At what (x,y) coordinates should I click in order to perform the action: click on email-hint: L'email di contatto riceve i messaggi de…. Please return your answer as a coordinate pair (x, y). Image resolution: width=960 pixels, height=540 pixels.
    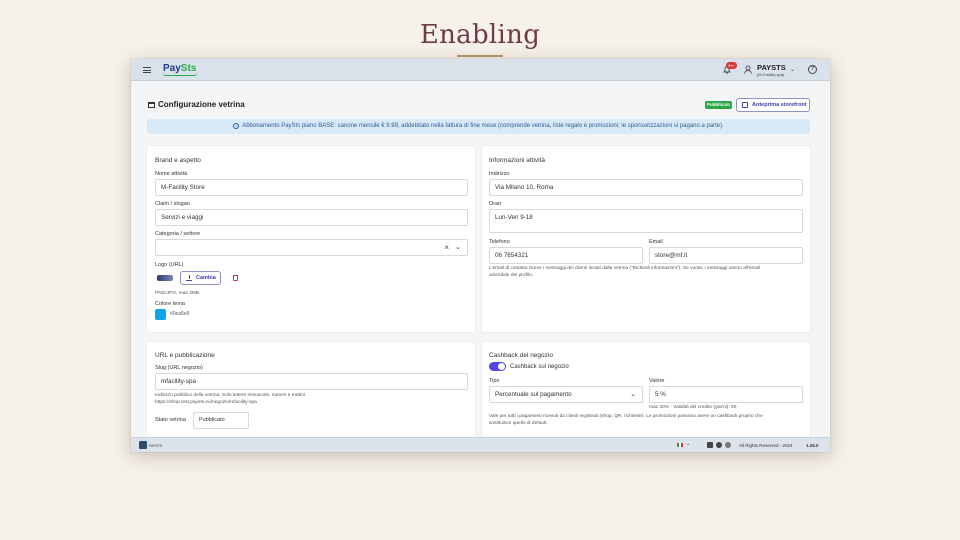
    Looking at the image, I should click on (648, 272).